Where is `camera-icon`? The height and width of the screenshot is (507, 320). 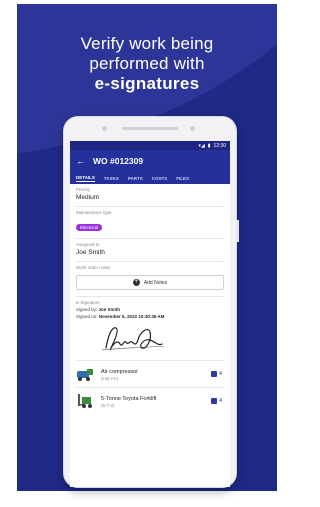 camera-icon is located at coordinates (192, 128).